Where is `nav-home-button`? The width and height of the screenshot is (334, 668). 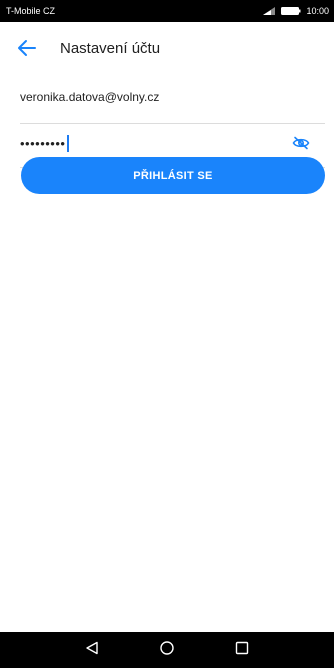 nav-home-button is located at coordinates (167, 650).